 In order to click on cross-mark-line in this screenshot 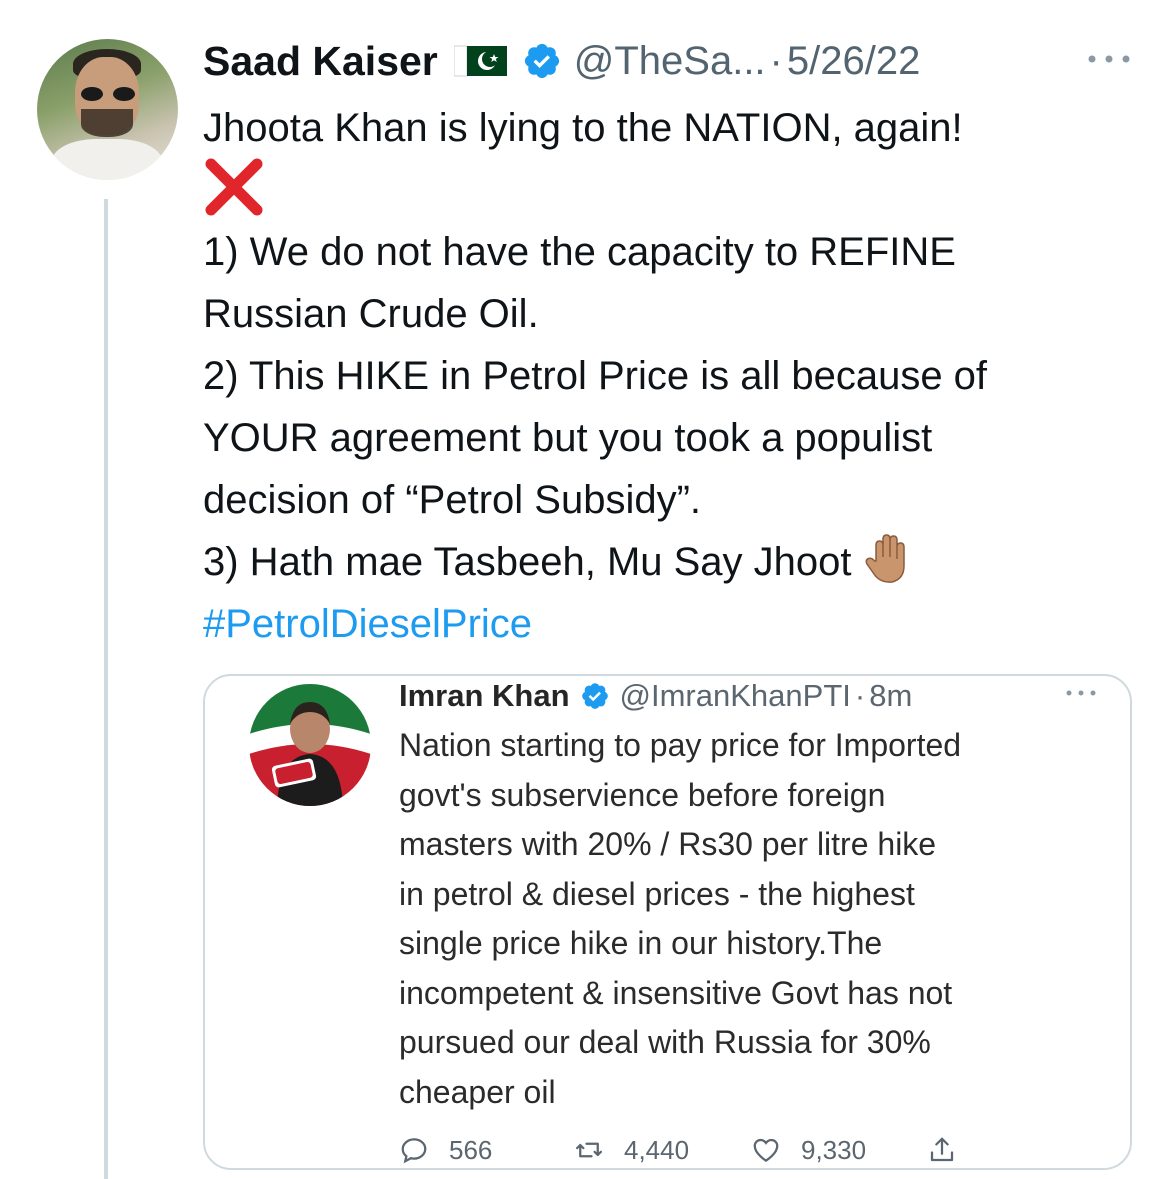, I will do `click(678, 189)`.